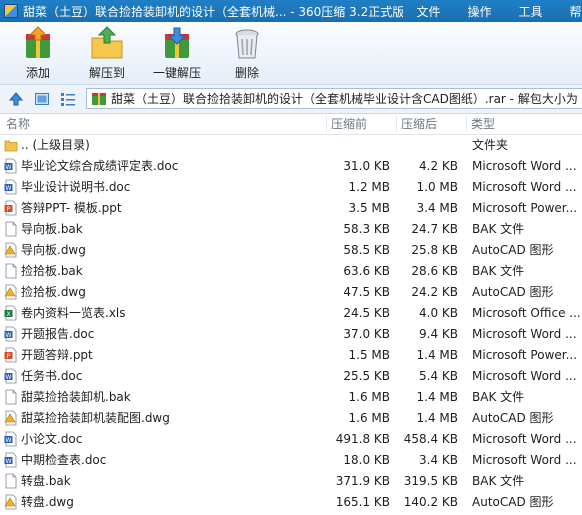  Describe the element at coordinates (362, 481) in the screenshot. I see `packed-size: 371.9 KB` at that location.